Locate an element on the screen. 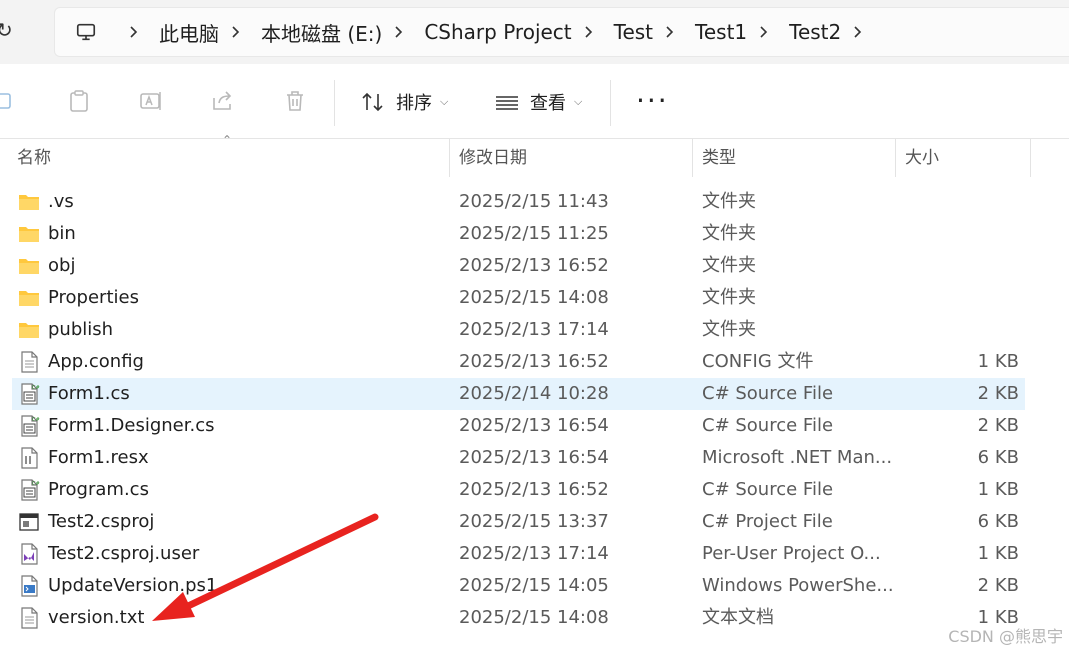  toolbar-separator is located at coordinates (610, 103).